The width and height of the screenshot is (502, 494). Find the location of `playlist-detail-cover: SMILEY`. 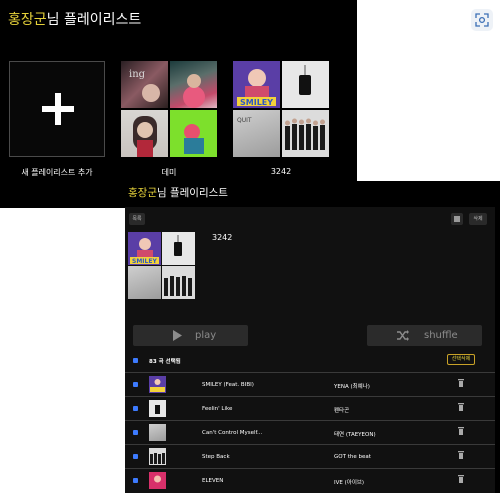

playlist-detail-cover: SMILEY is located at coordinates (162, 266).